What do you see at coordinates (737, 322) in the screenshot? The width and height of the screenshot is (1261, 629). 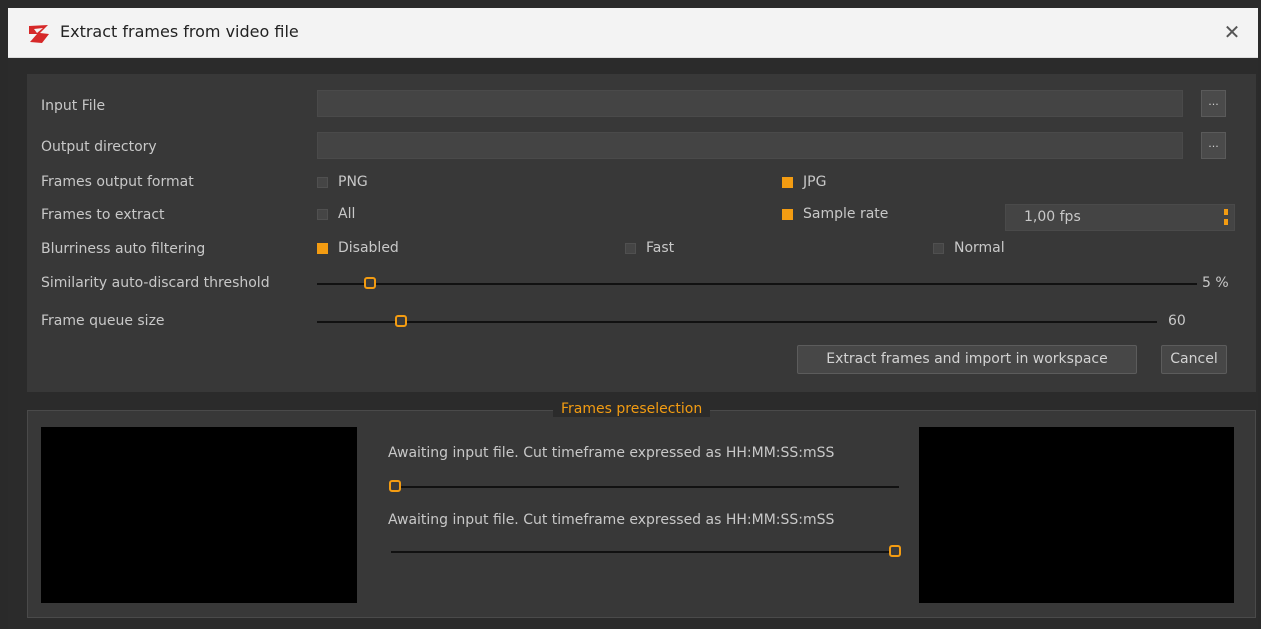 I see `queue-slider-track` at bounding box center [737, 322].